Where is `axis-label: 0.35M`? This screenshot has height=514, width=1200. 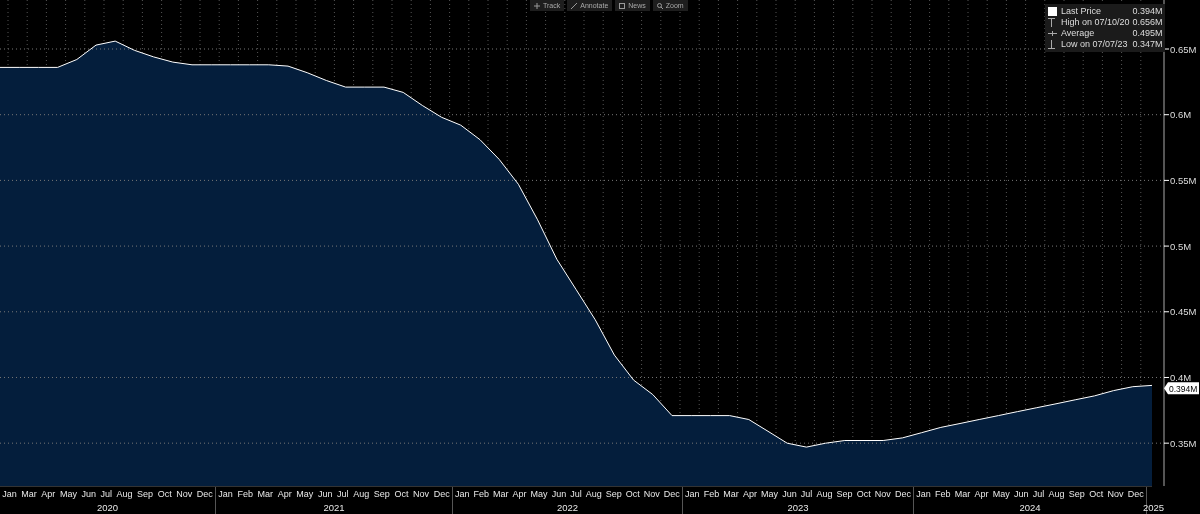
axis-label: 0.35M is located at coordinates (1180, 443).